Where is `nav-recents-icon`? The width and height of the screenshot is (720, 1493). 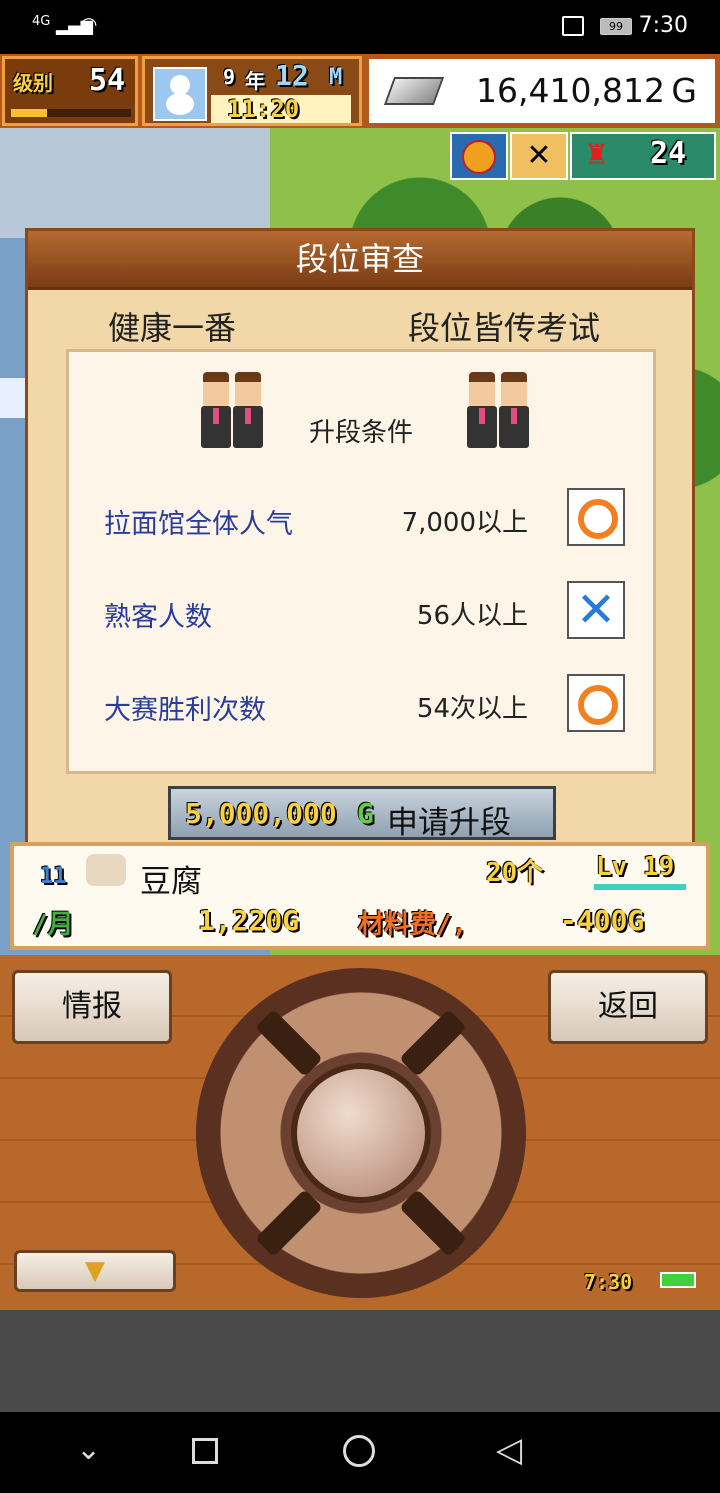
nav-recents-icon is located at coordinates (205, 1451).